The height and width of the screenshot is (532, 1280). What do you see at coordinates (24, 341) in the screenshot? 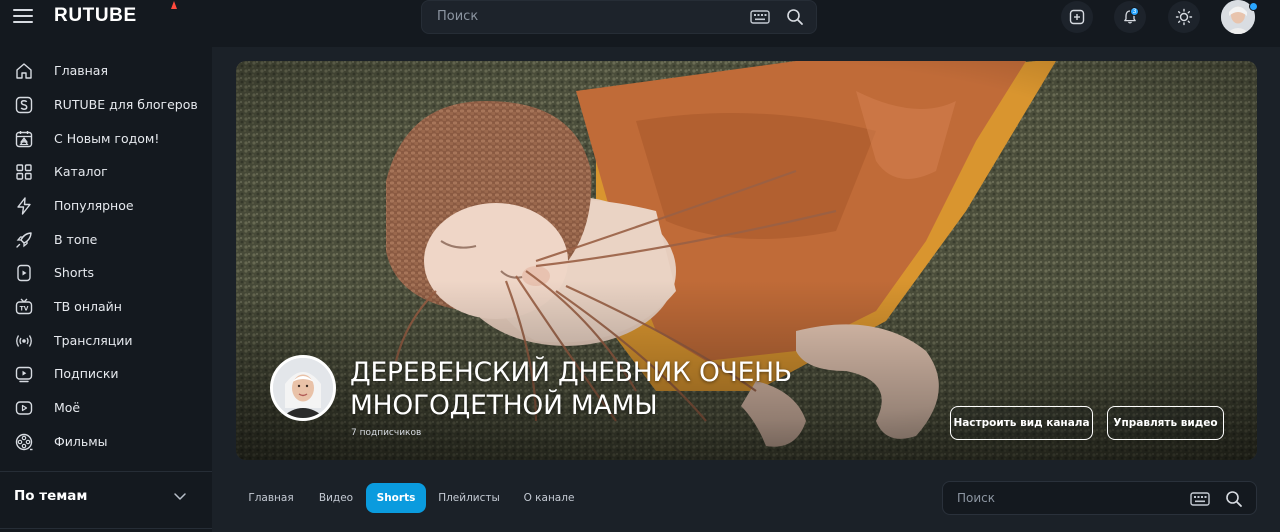
I see `broadcast-icon` at bounding box center [24, 341].